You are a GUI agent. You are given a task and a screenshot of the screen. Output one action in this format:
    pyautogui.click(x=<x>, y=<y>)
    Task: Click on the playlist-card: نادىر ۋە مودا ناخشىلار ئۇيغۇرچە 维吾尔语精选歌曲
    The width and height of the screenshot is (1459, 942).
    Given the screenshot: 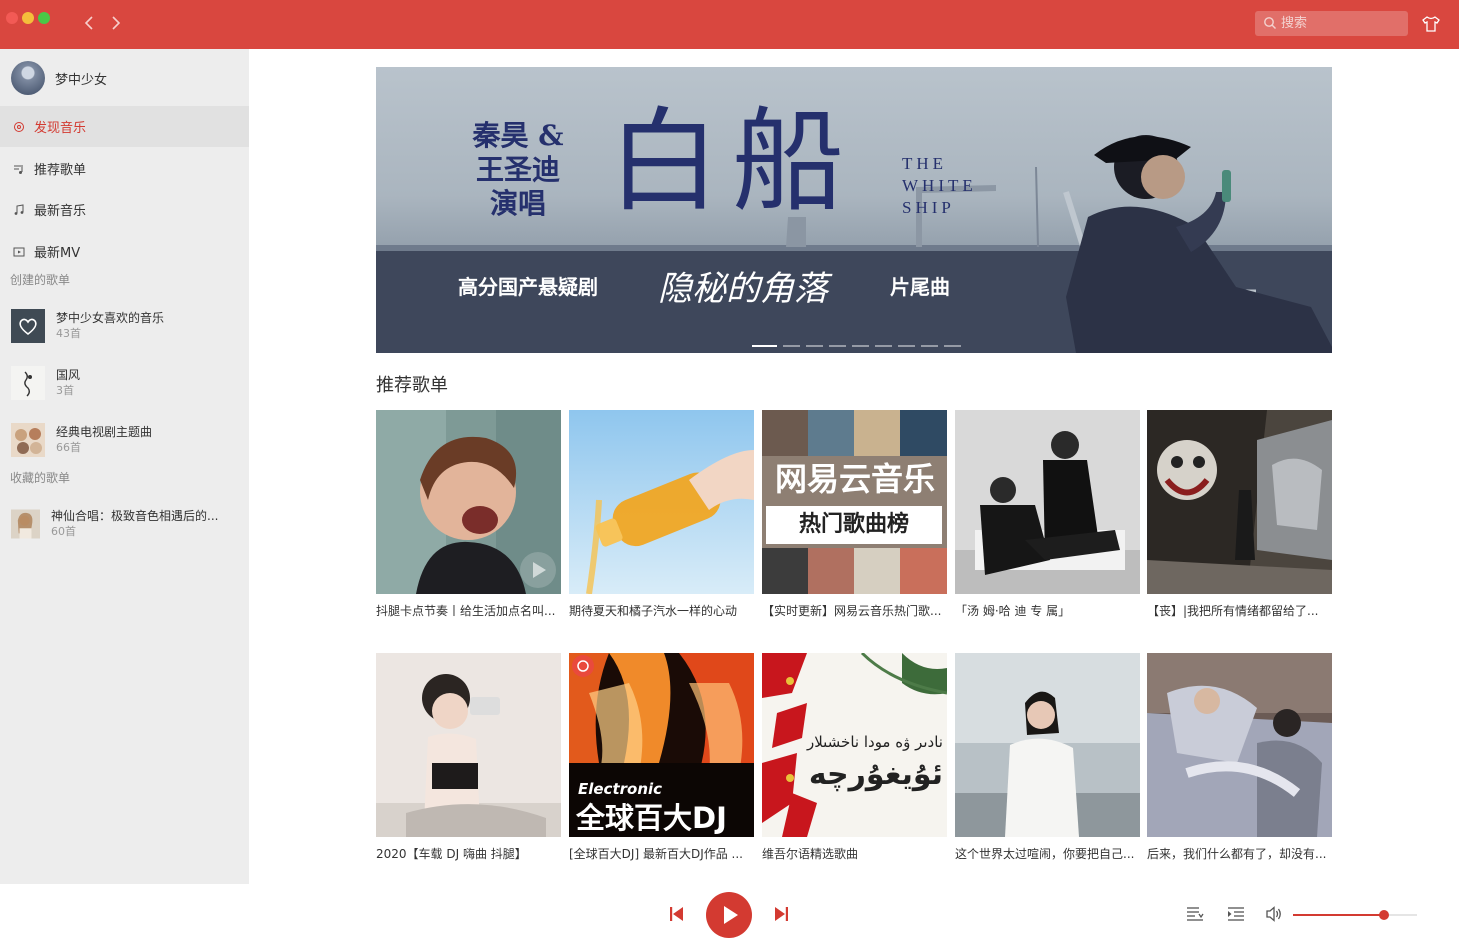 What is the action you would take?
    pyautogui.click(x=854, y=757)
    